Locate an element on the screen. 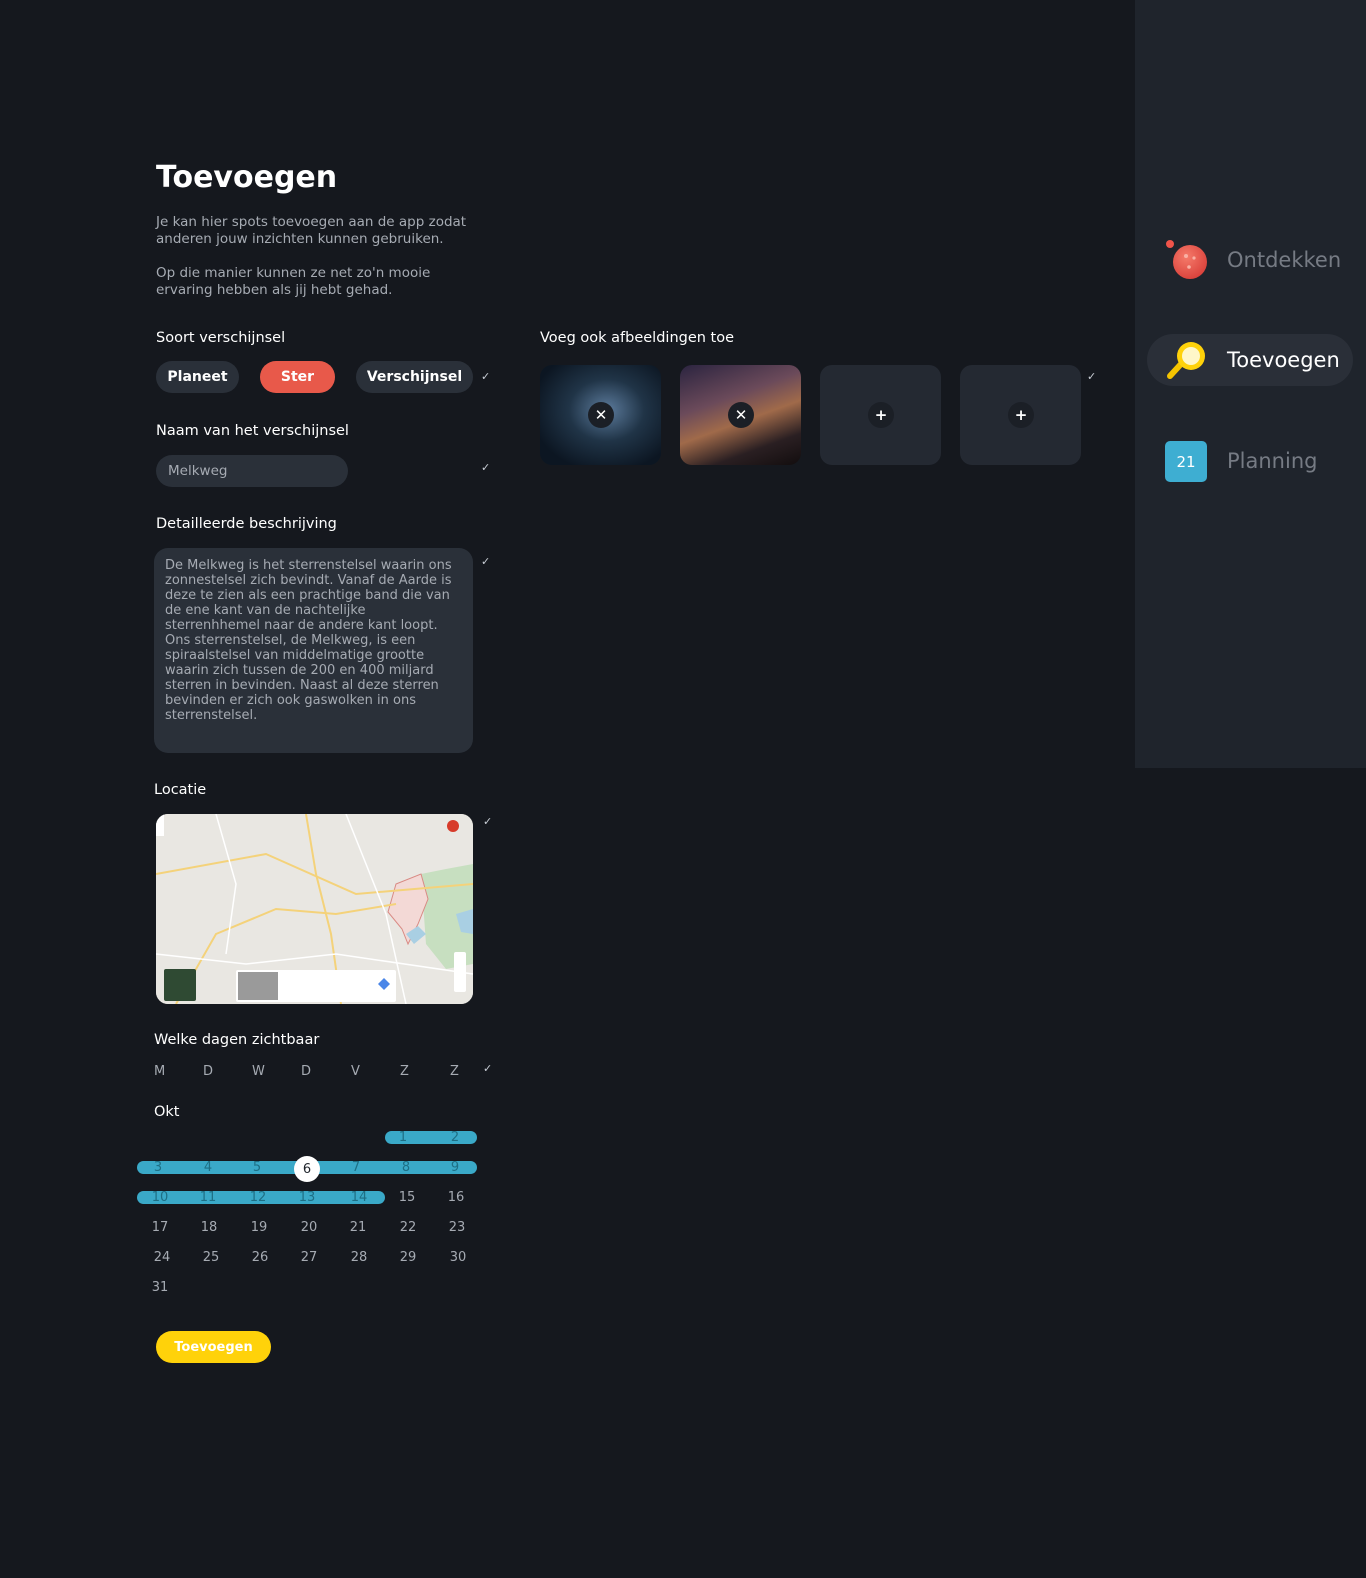 This screenshot has height=1578, width=1366. calendar-day: 27 is located at coordinates (309, 1257).